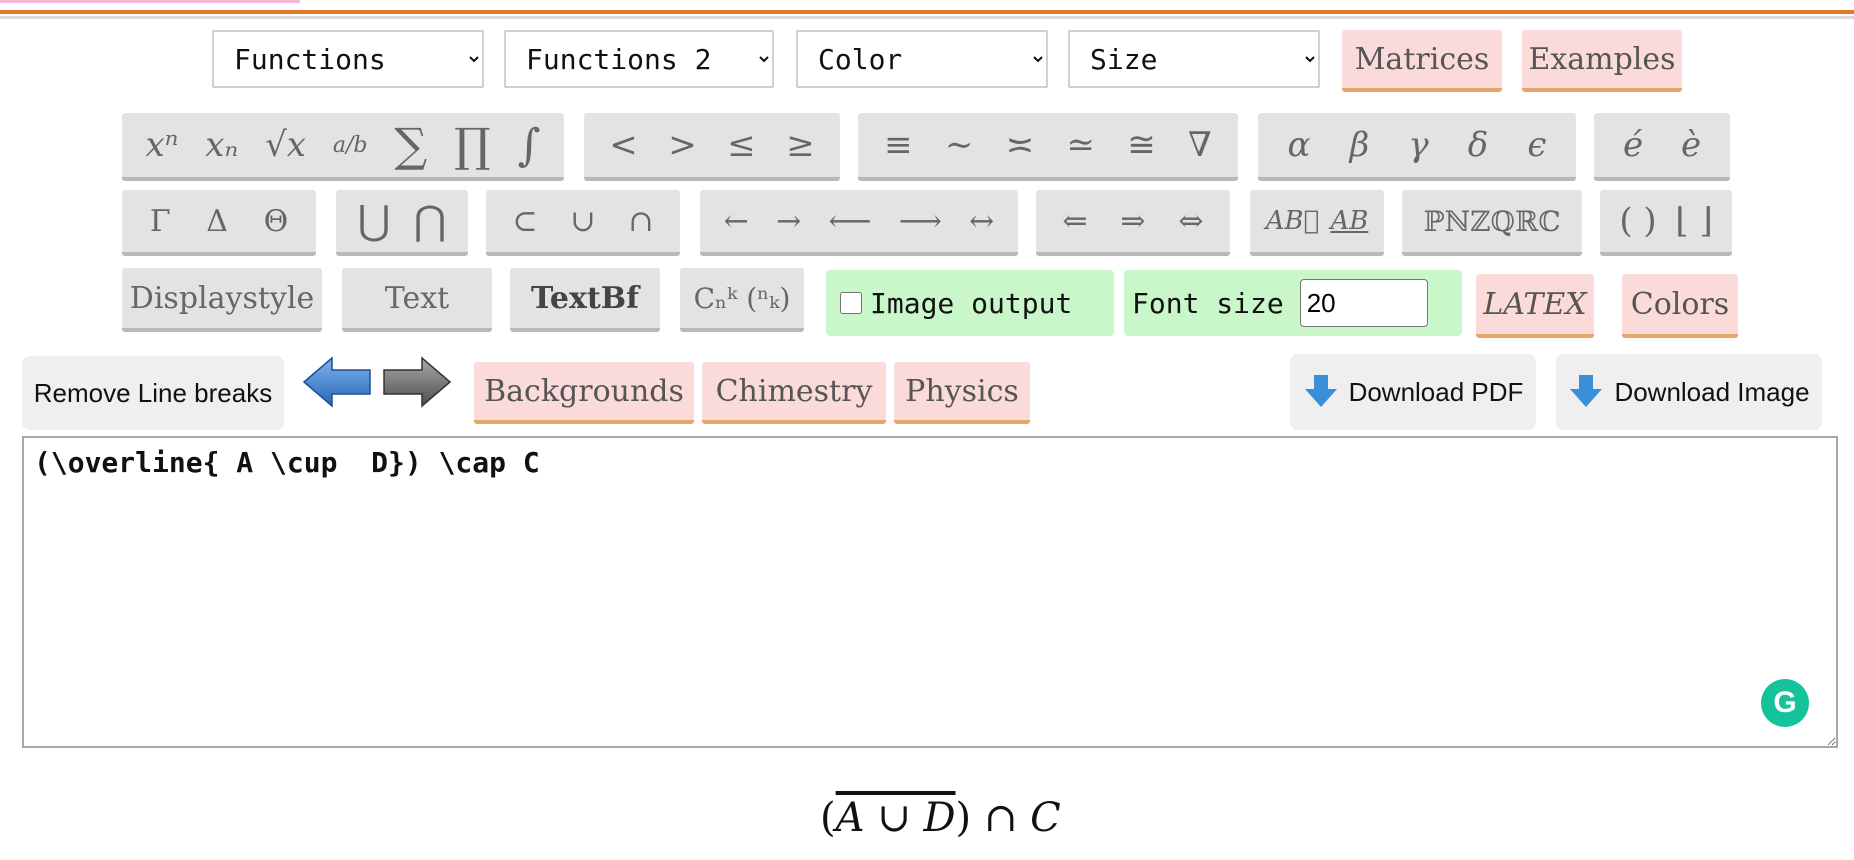 This screenshot has width=1854, height=860. I want to click on sim-button: ∼, so click(959, 145).